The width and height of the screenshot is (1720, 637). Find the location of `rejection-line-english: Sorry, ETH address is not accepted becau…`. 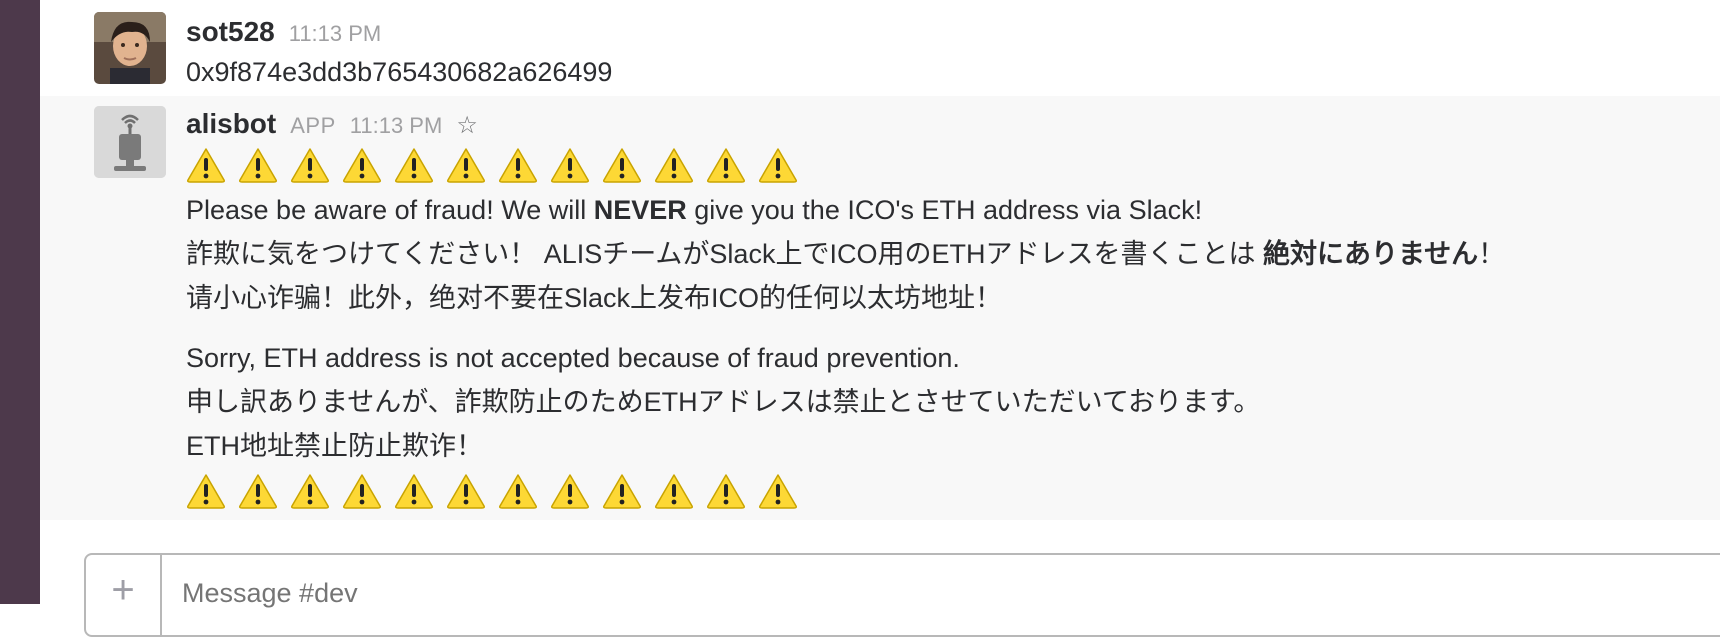

rejection-line-english: Sorry, ETH address is not accepted becau… is located at coordinates (573, 358).